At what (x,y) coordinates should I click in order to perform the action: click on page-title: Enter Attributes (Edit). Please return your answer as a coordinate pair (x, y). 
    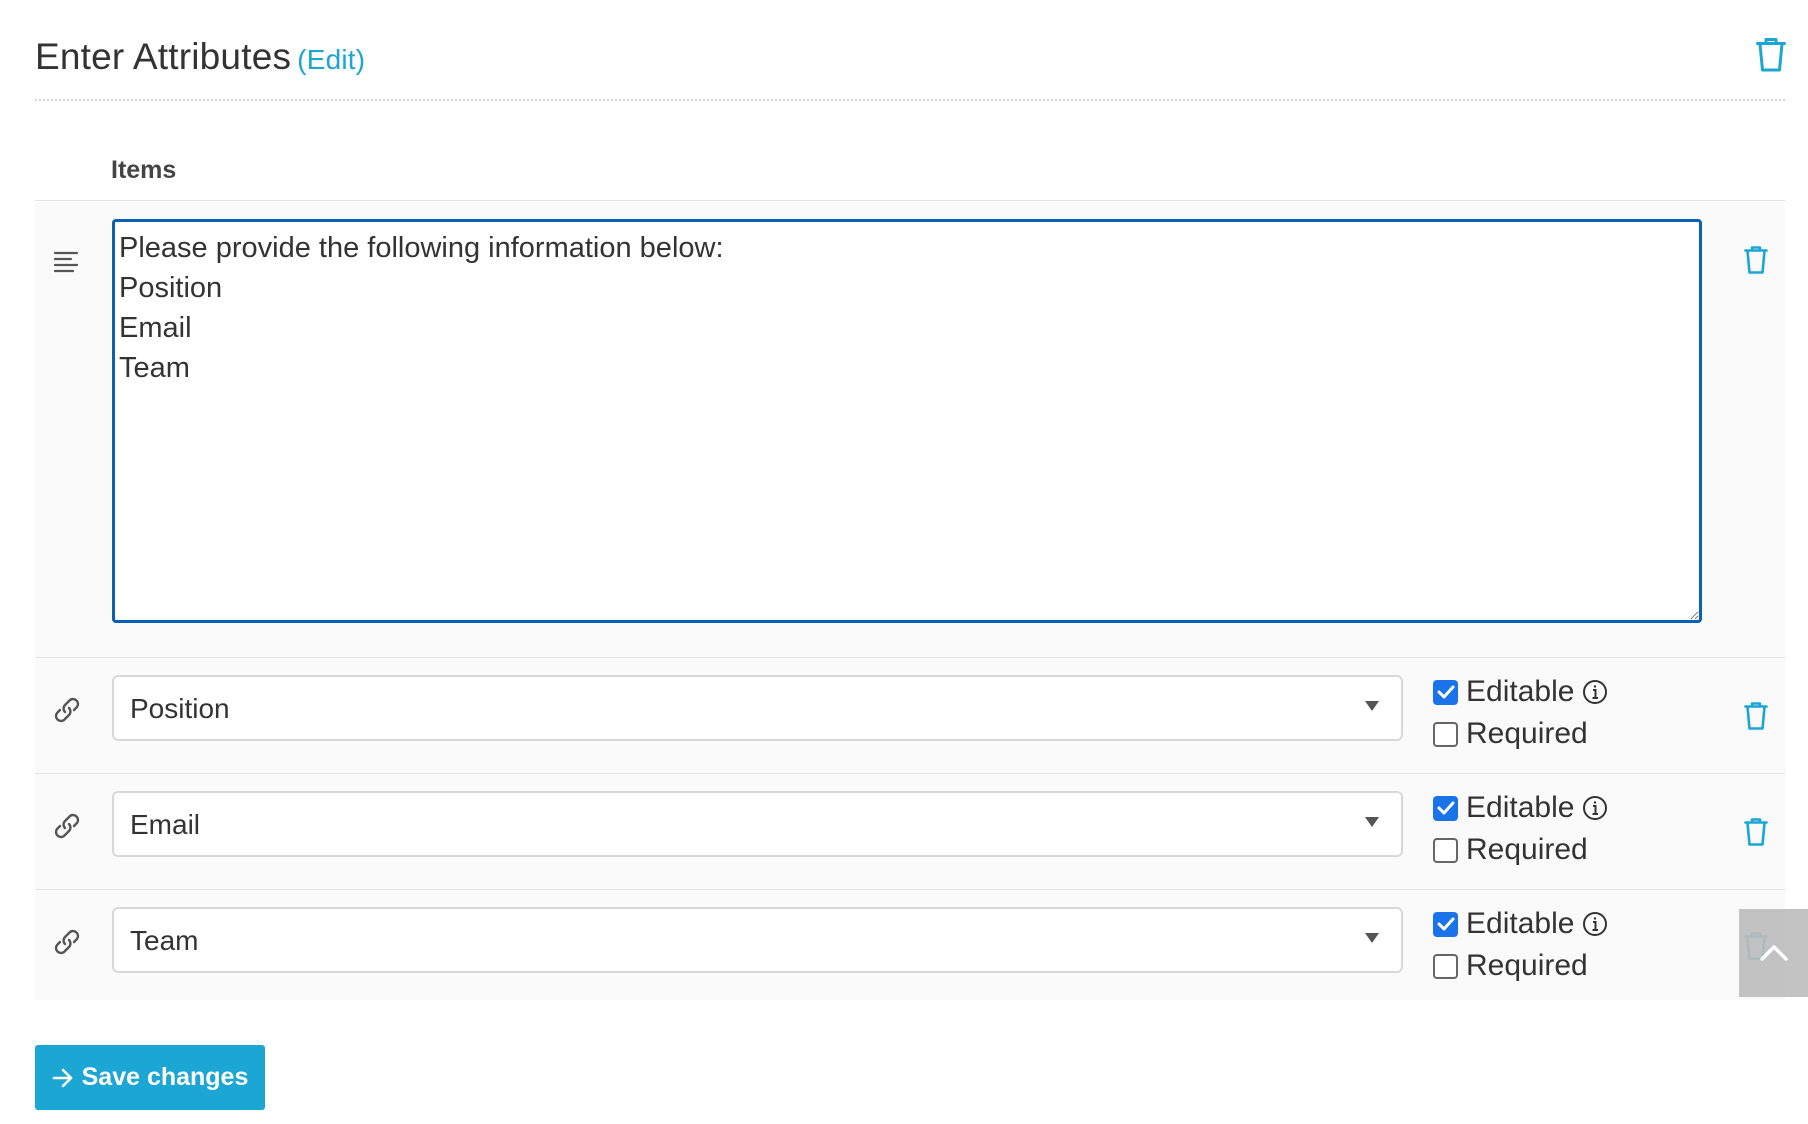
    Looking at the image, I should click on (200, 57).